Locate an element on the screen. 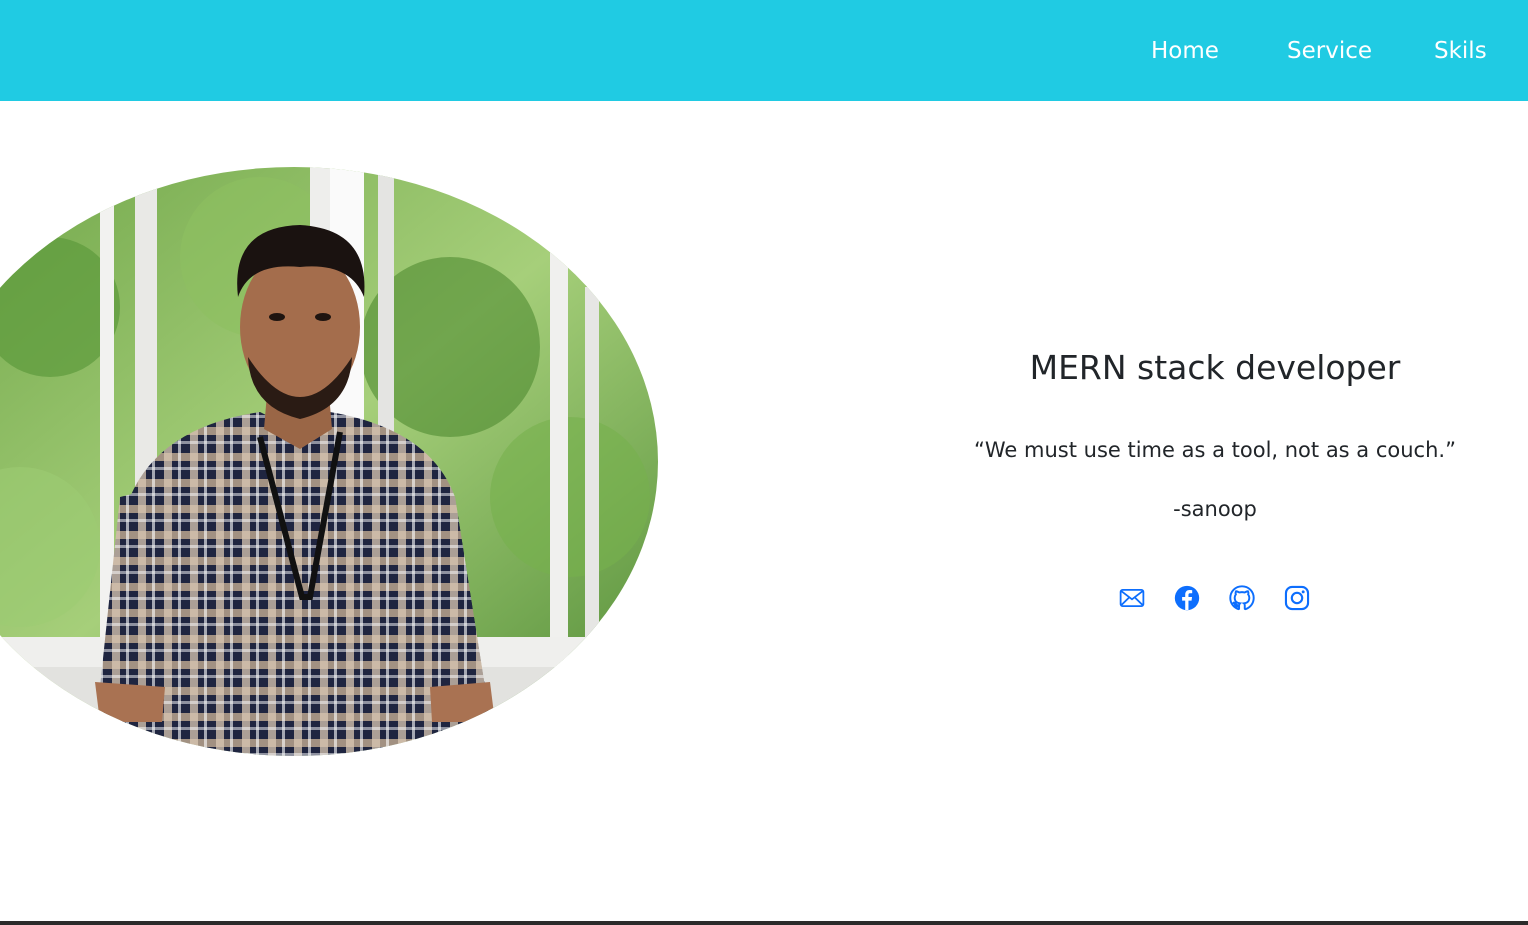 Image resolution: width=1528 pixels, height=925 pixels. github-link is located at coordinates (1242, 598).